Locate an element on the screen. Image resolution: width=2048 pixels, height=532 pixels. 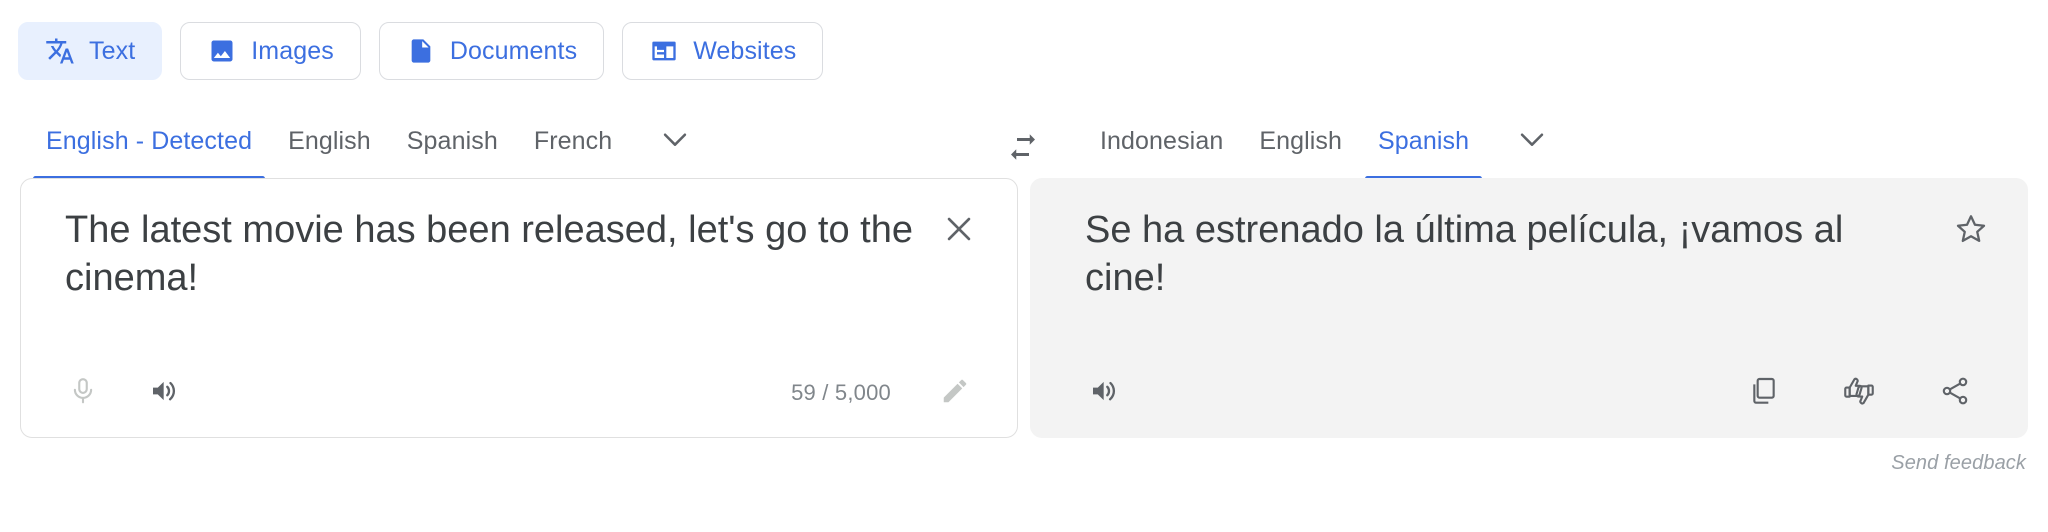
website-icon is located at coordinates (664, 51).